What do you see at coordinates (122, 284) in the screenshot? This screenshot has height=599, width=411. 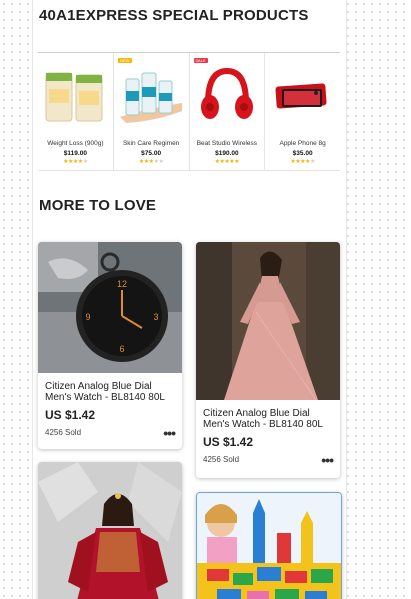 I see `svg-text: 12` at bounding box center [122, 284].